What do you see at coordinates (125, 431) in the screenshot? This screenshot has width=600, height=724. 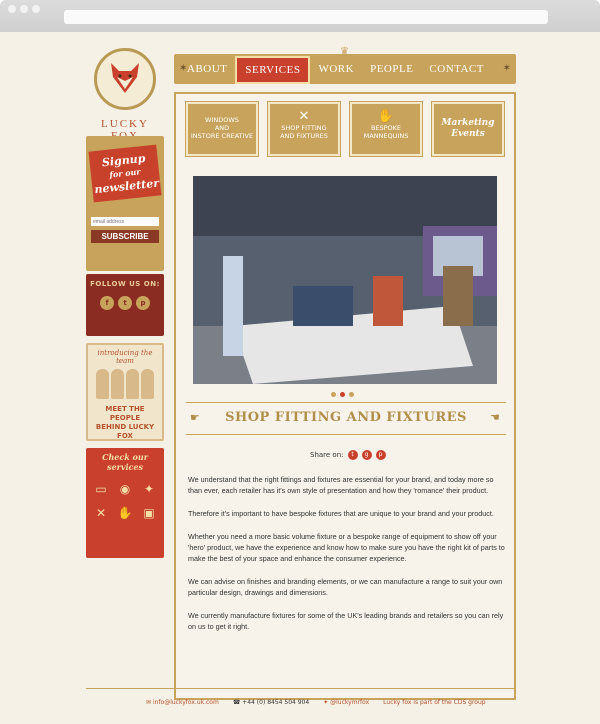 I see `team-cta-line2: BEHIND LUCKY FOX` at bounding box center [125, 431].